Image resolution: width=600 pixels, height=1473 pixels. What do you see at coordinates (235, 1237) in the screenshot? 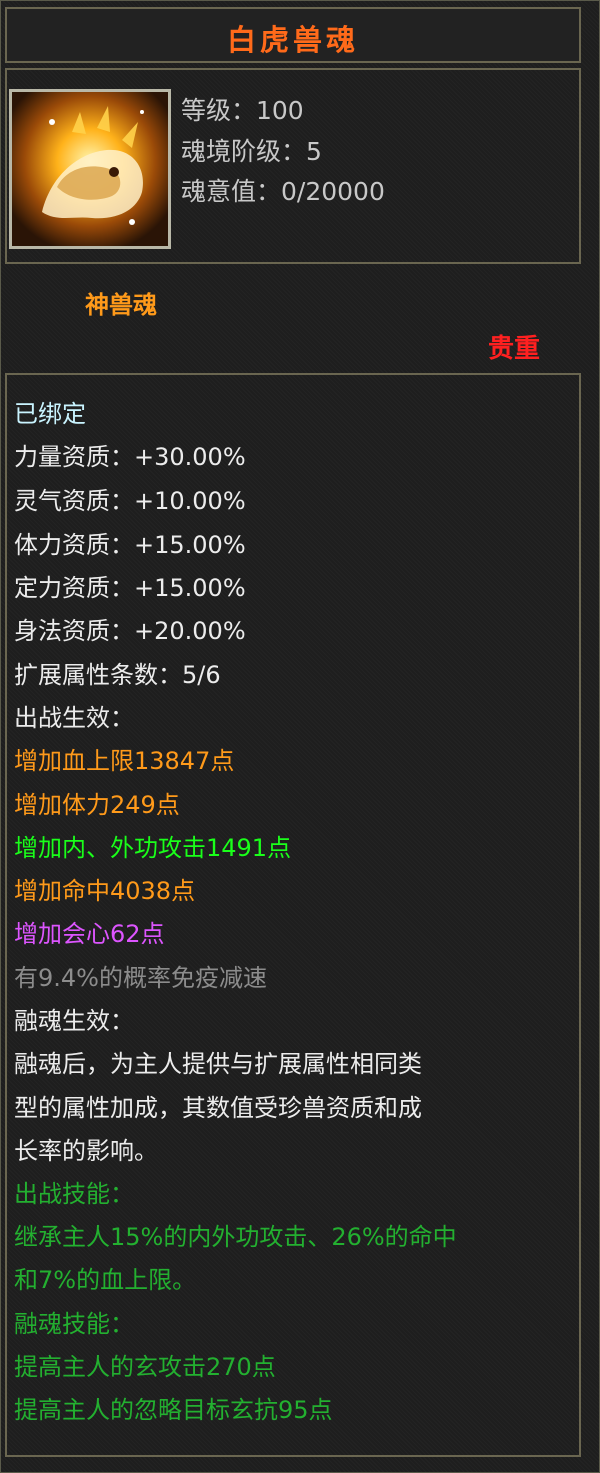
I see `battle-skill-line-1: 继承主人15%的内外功攻击、26%的命中` at bounding box center [235, 1237].